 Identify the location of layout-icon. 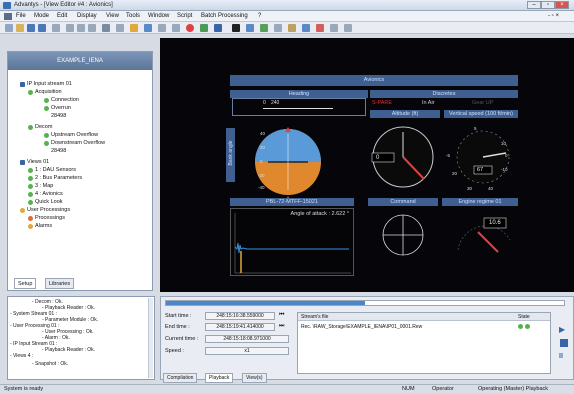
(148, 28).